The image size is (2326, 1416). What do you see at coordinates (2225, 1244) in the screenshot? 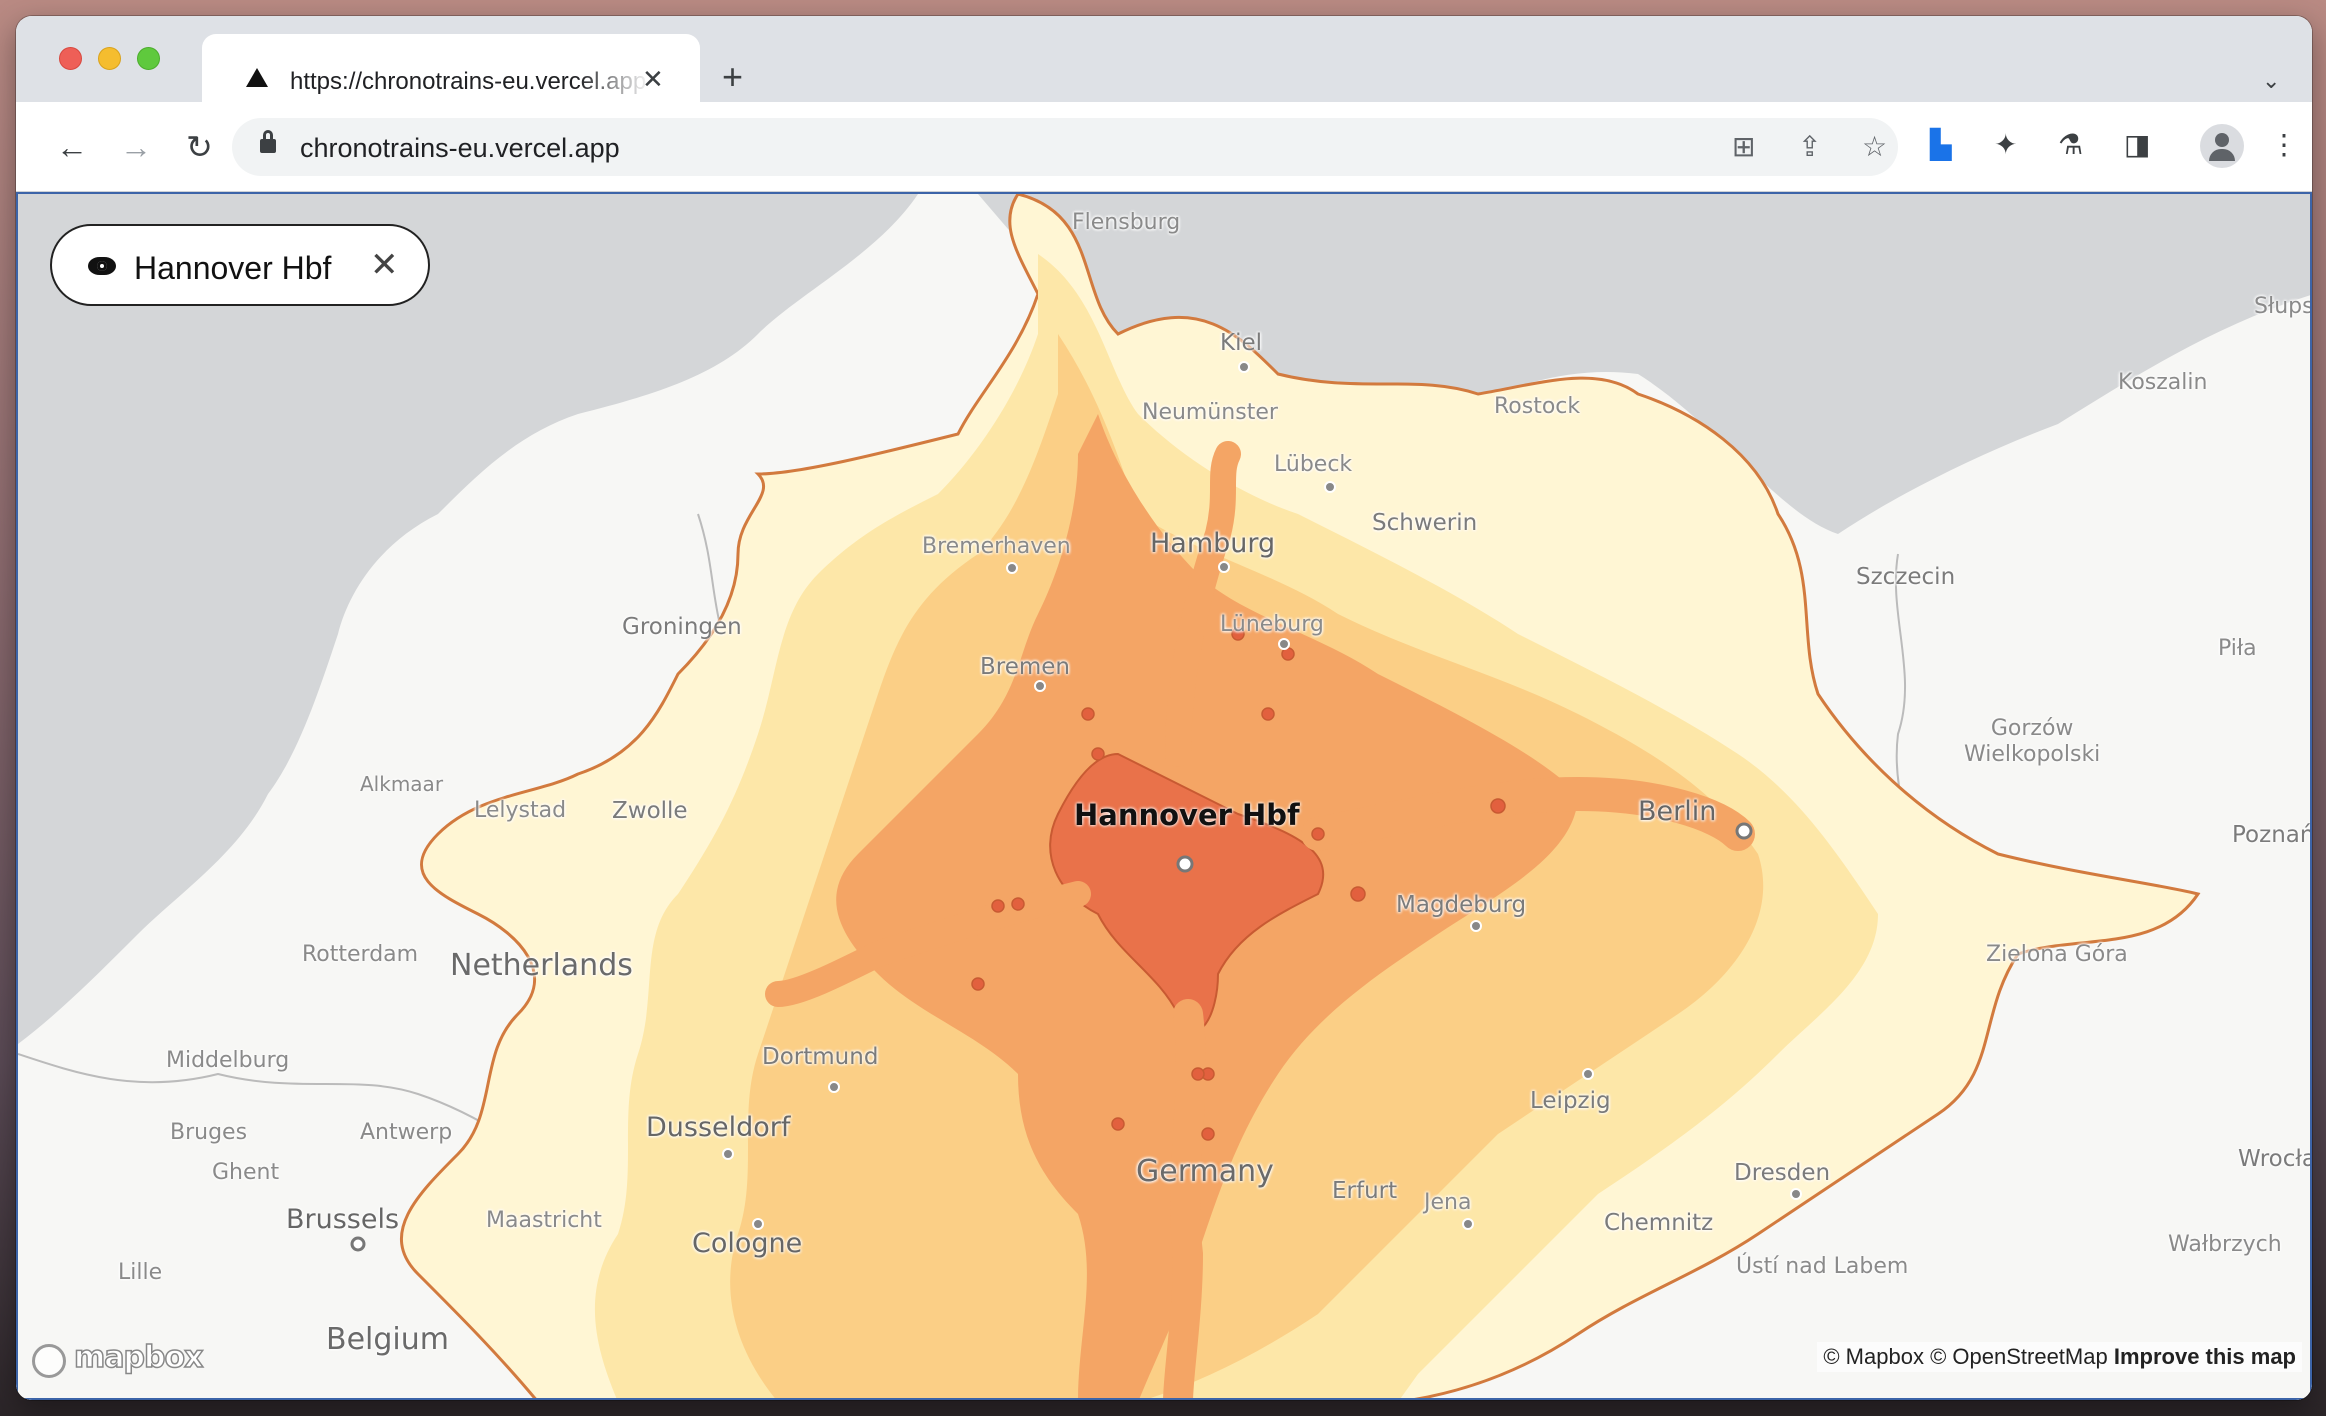
I see `map-label-walbrzych: Wałbrzych` at bounding box center [2225, 1244].